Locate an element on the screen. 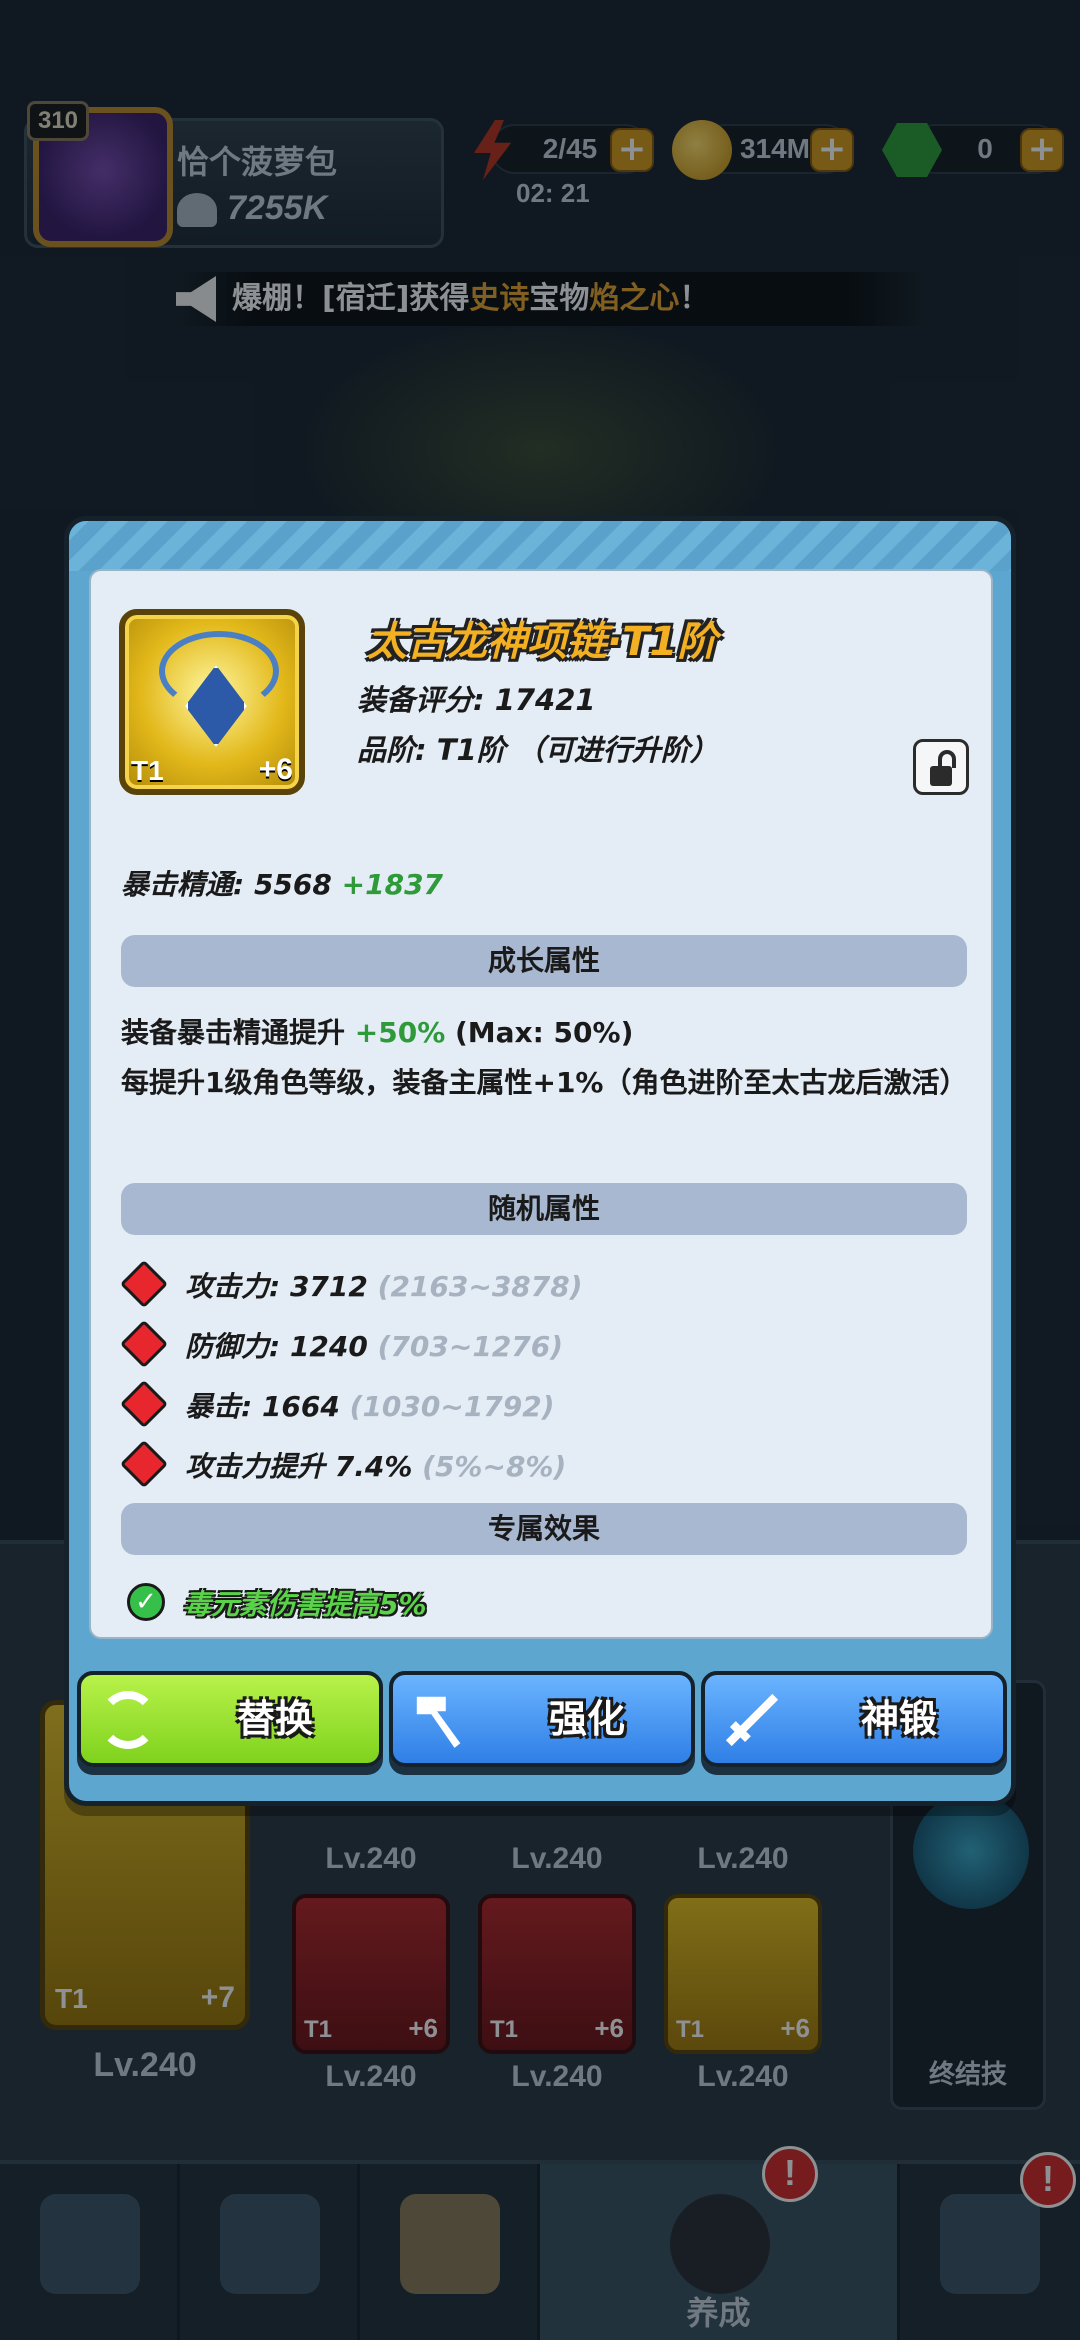  random-stat-label: 防御力: 1240 is located at coordinates (276, 1346).